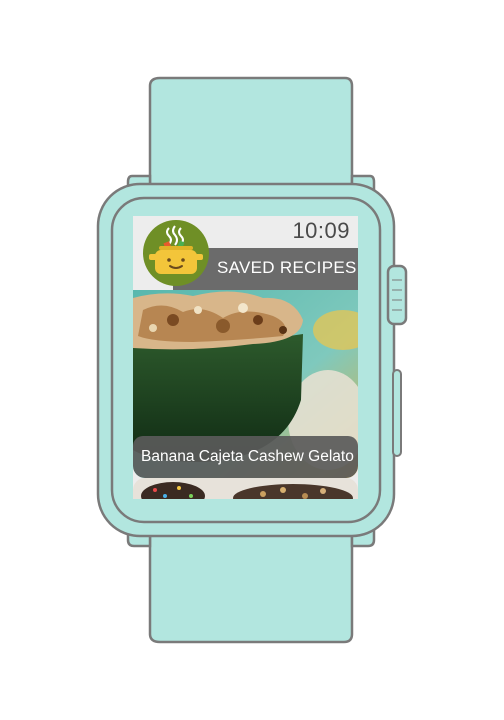 This screenshot has height=720, width=504. I want to click on recipe-card: Banana Cajeta Cashew Gelato, so click(245, 384).